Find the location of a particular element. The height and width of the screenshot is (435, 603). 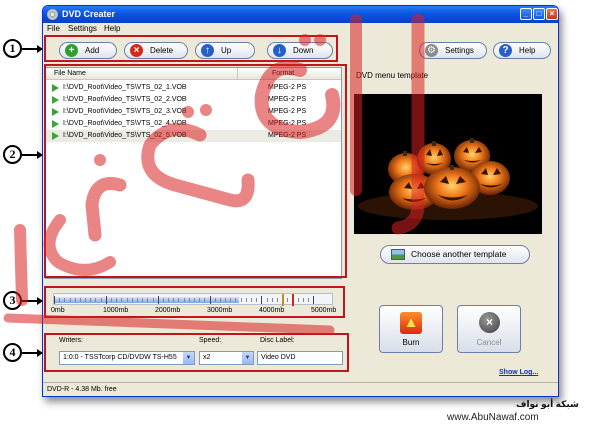

close-button: × is located at coordinates (552, 14).